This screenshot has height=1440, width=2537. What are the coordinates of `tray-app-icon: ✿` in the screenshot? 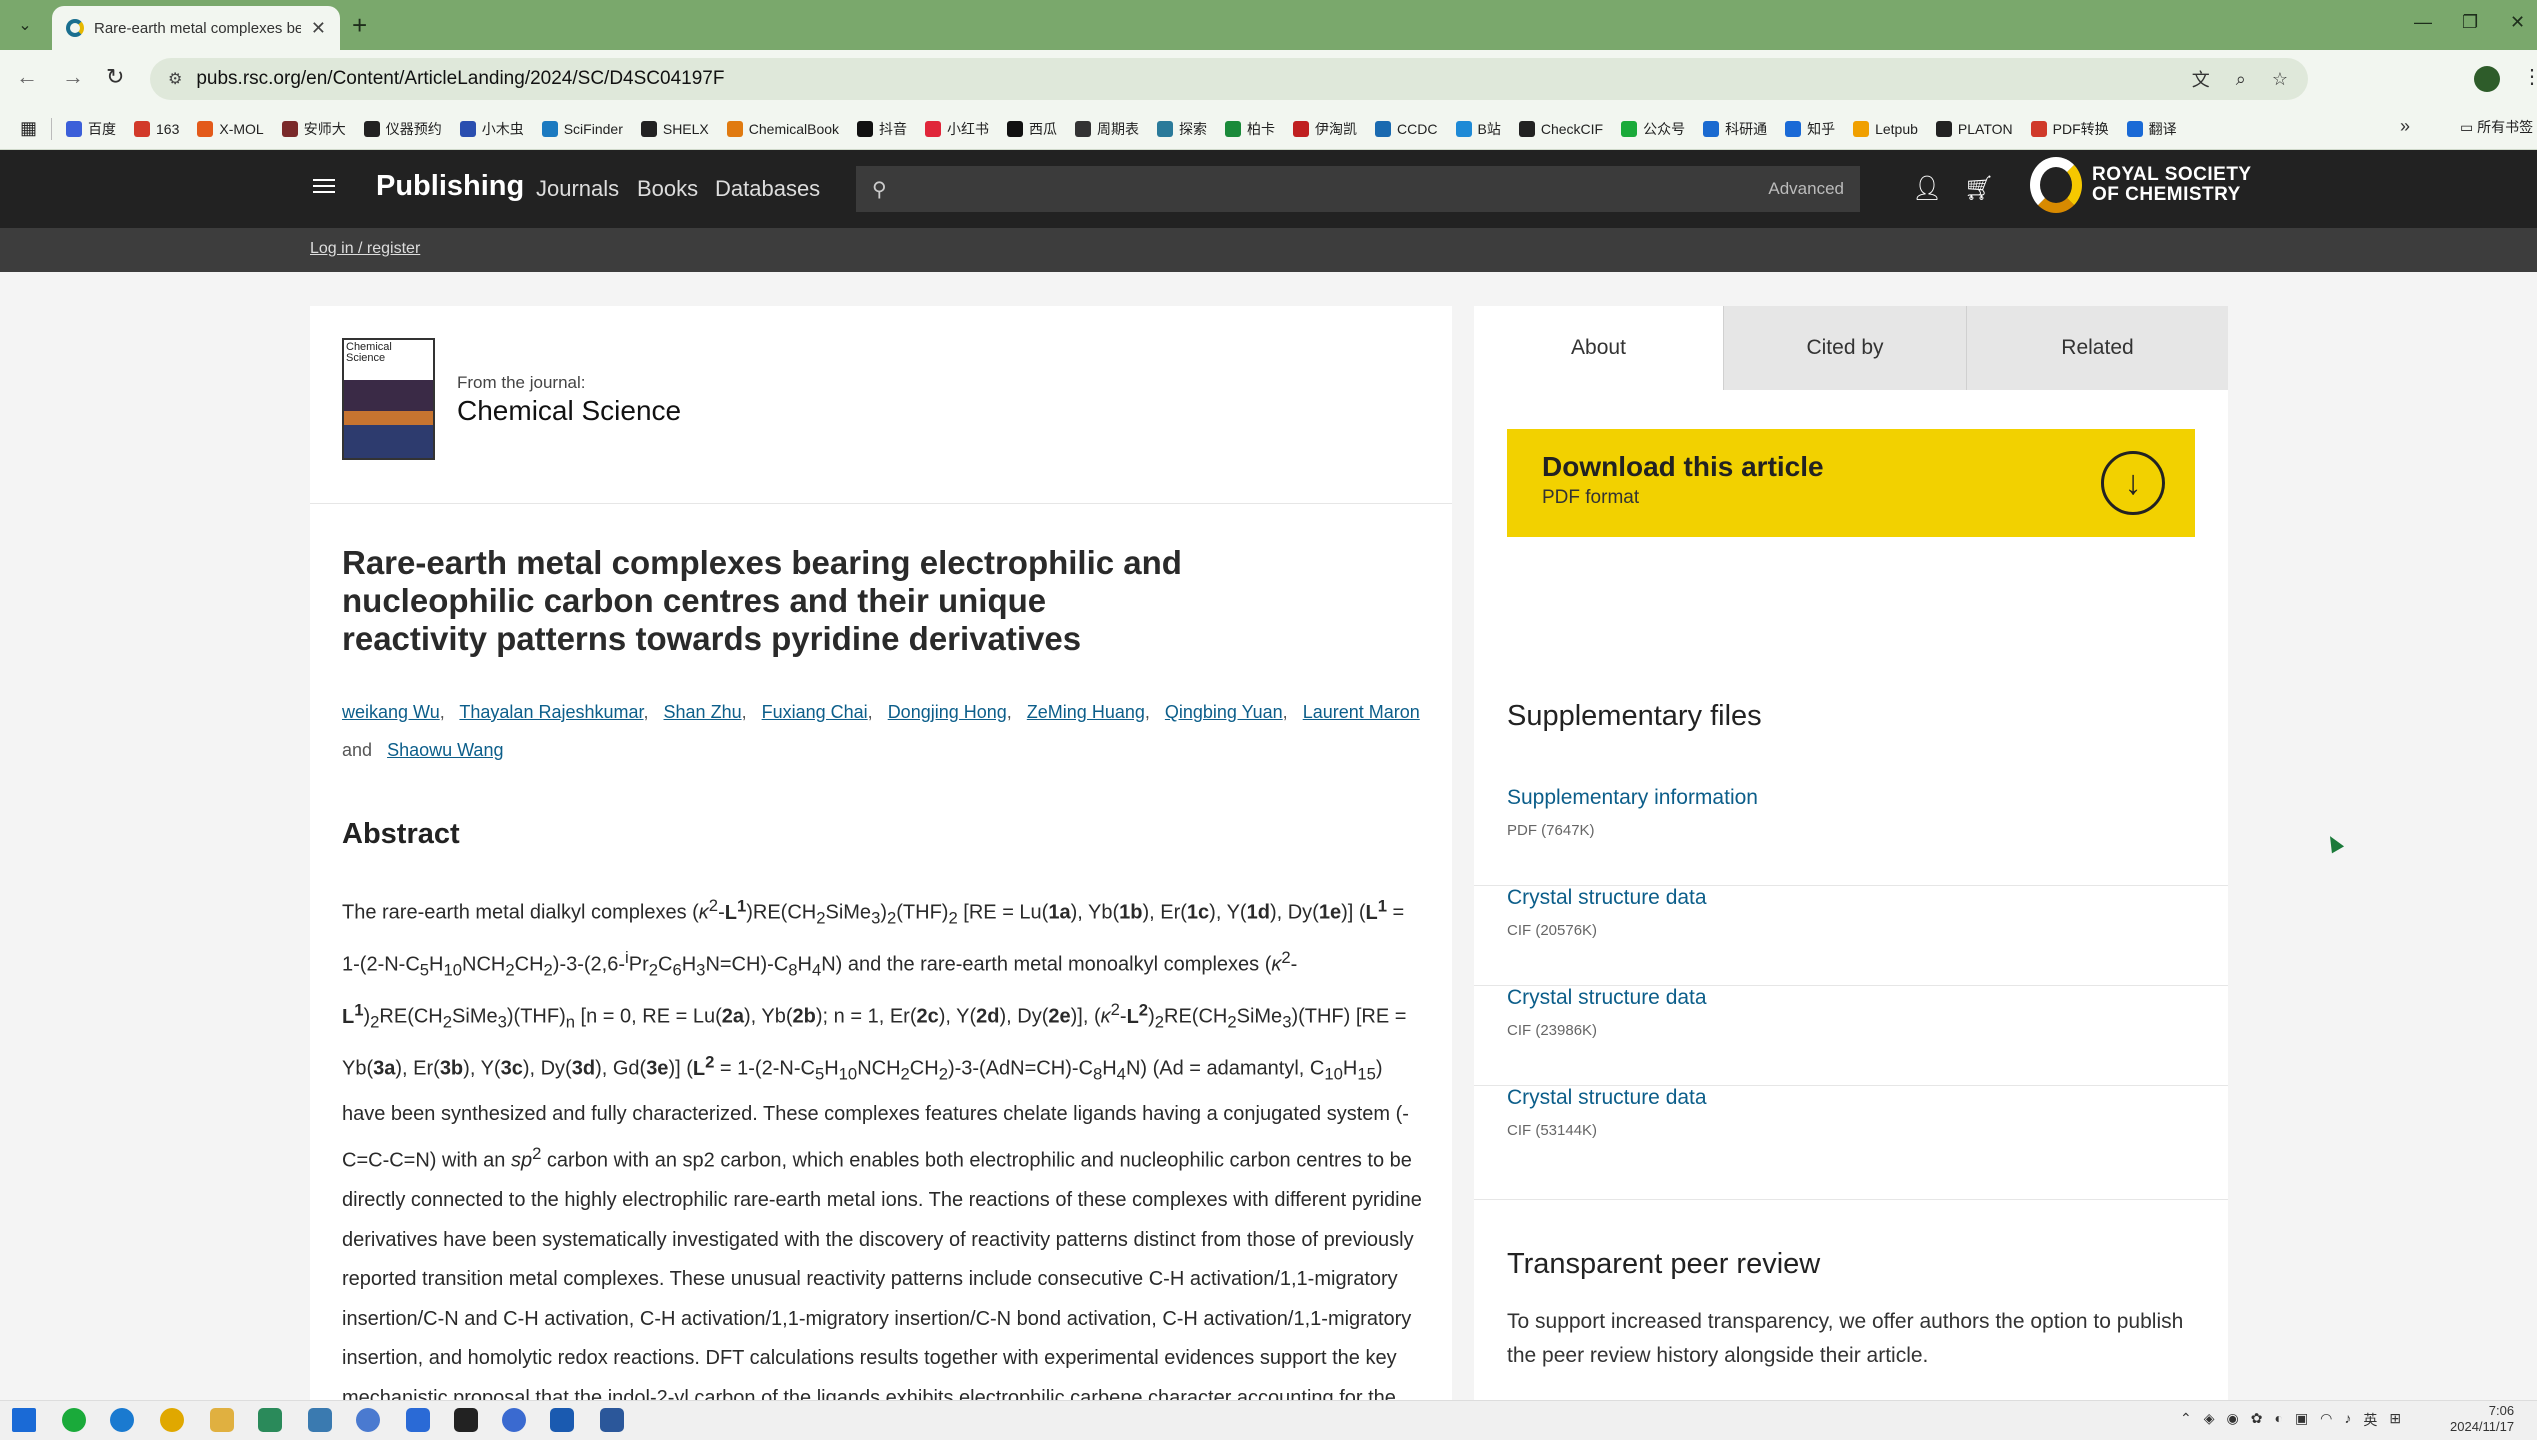 It's located at (2257, 1420).